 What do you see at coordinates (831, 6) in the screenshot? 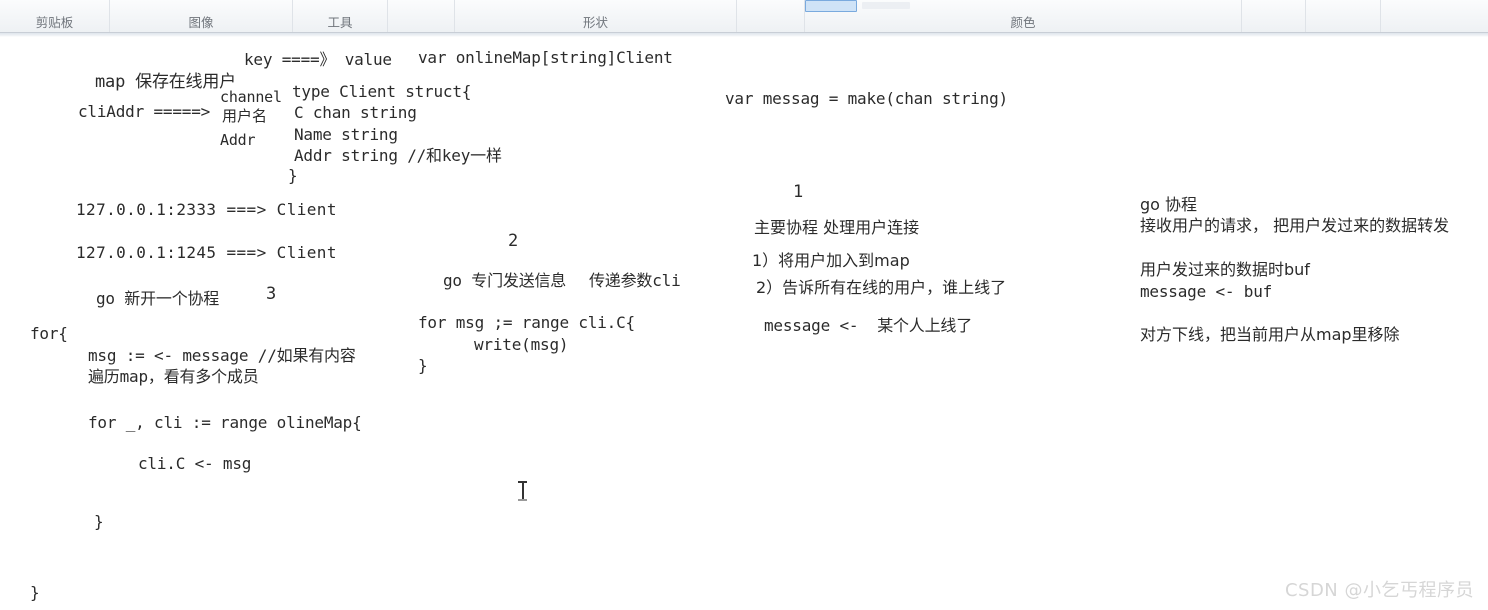
I see `selected-color-swatch` at bounding box center [831, 6].